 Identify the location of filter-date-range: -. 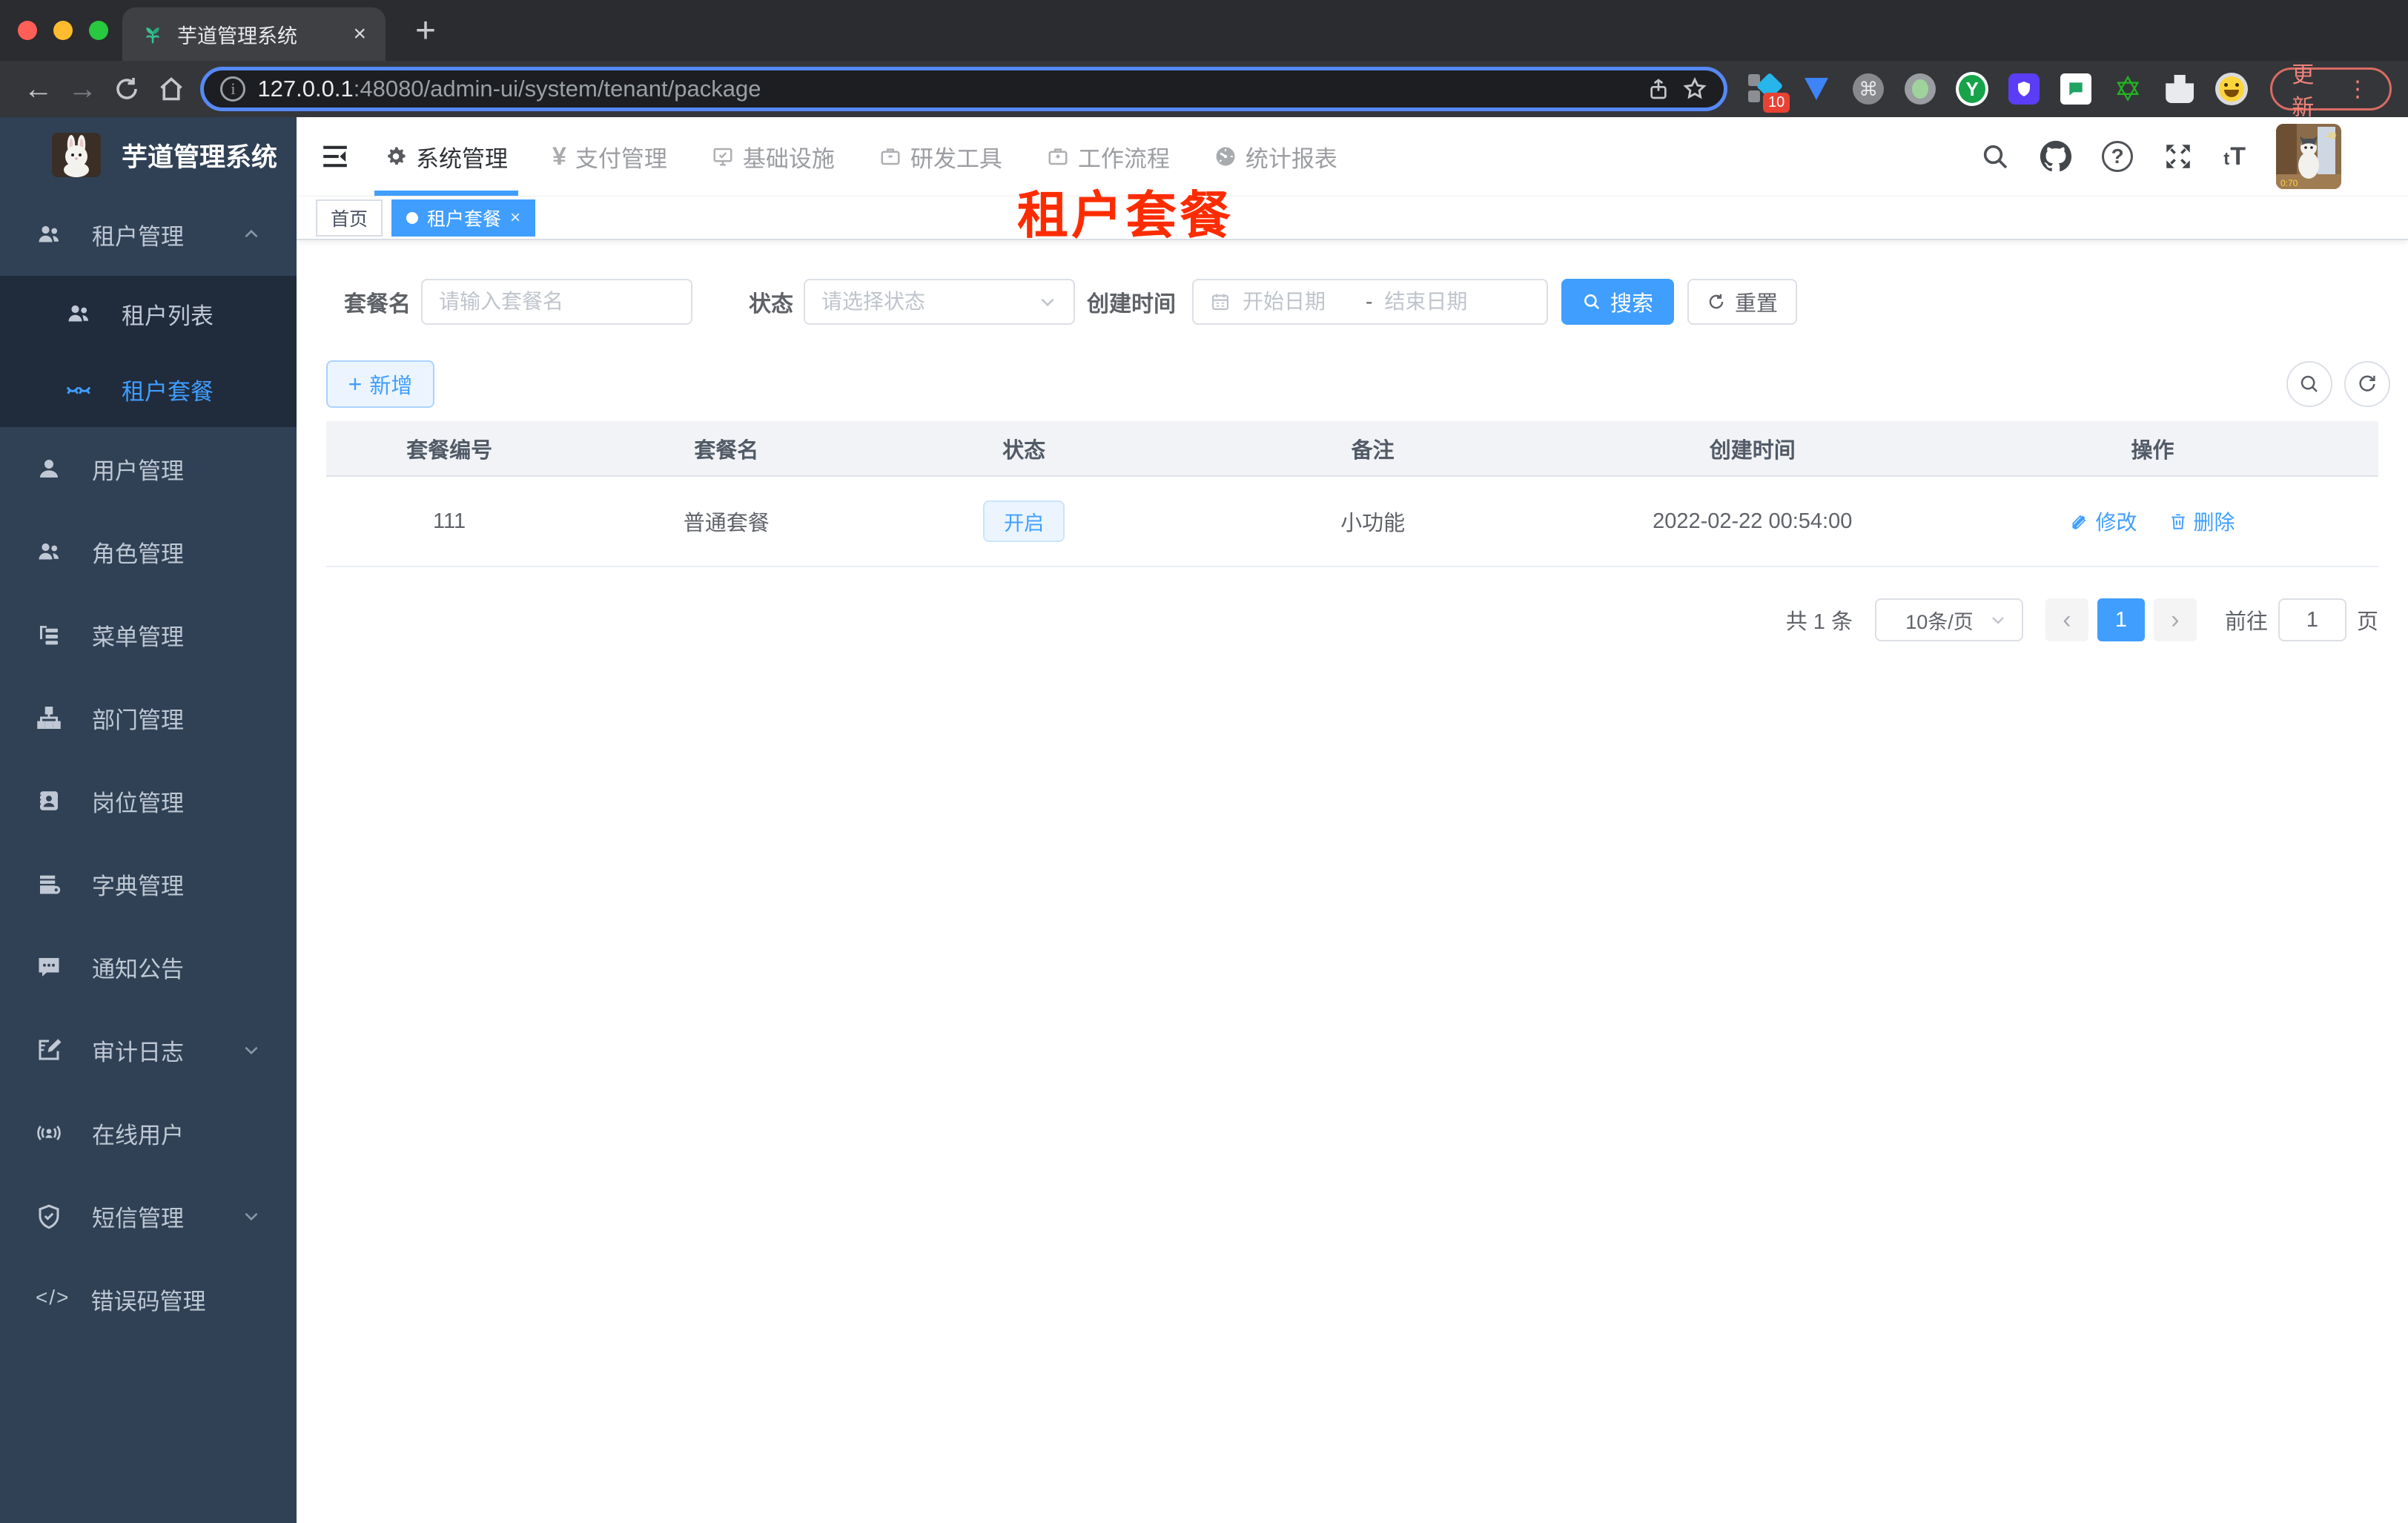
(1370, 302).